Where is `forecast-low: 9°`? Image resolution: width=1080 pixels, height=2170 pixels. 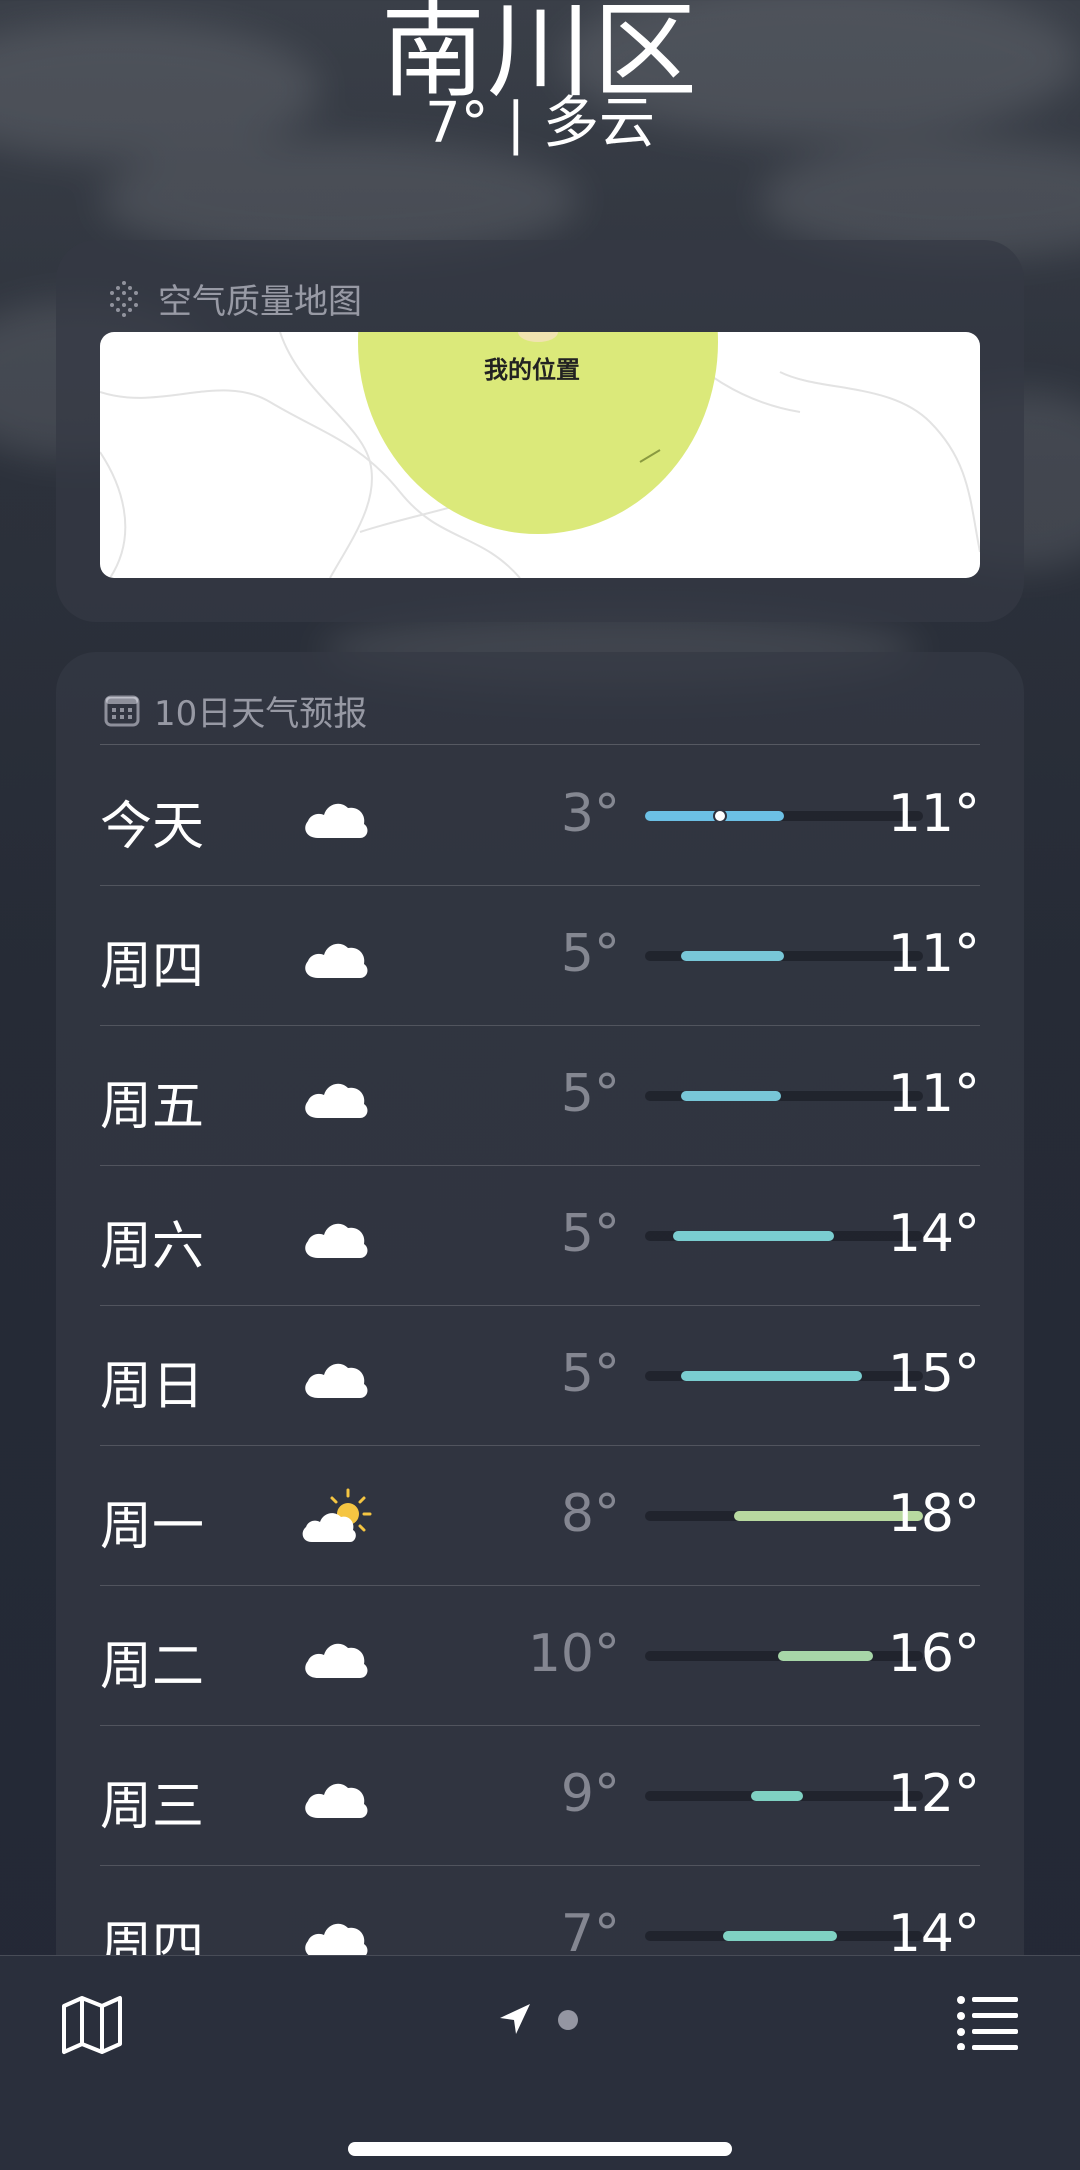 forecast-low: 9° is located at coordinates (590, 1794).